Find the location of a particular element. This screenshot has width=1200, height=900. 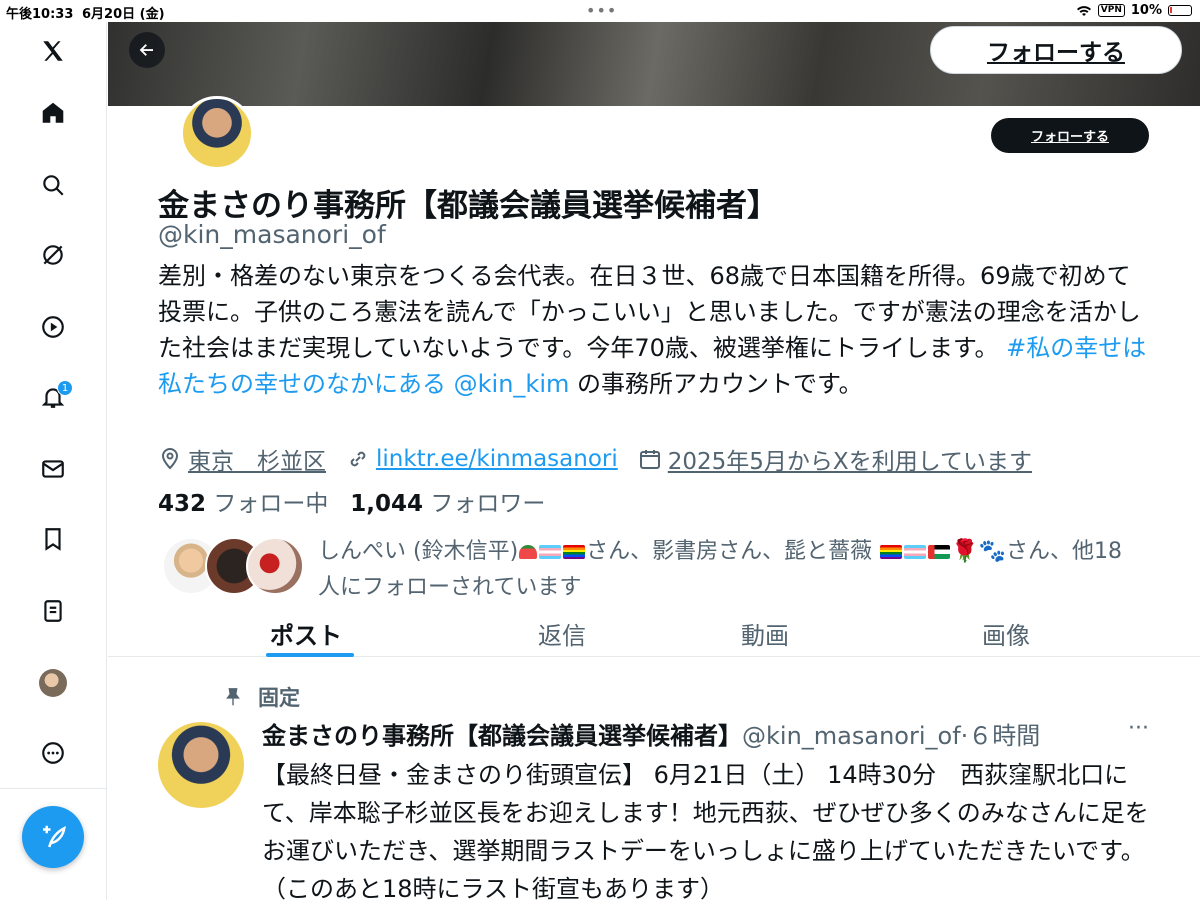

post-handle: @kin_masanori_of is located at coordinates (851, 736).